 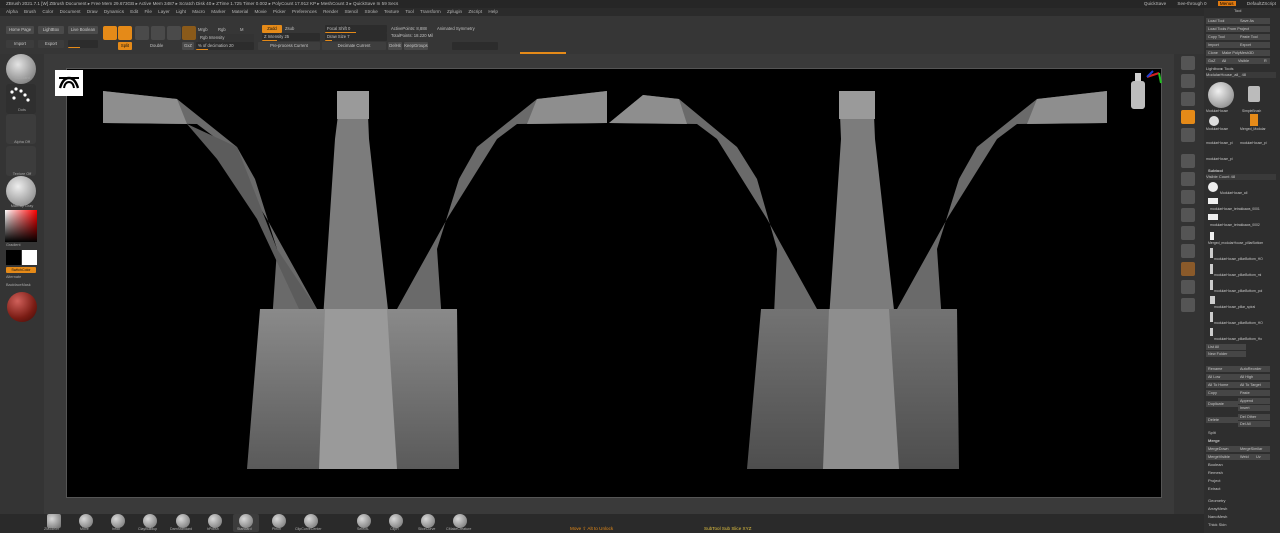 I want to click on project-subpalette: Project, so click(x=1214, y=481).